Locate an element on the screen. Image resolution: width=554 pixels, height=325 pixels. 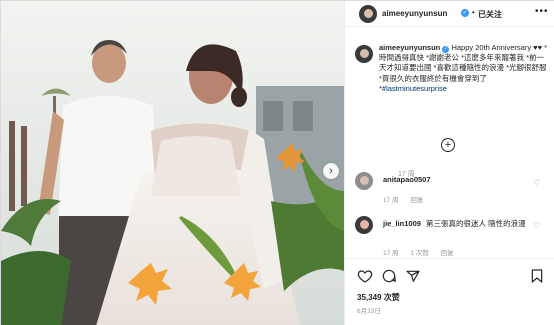
comment-text: jie_lin1009 第三張真的很迷人 隨性的浪漫 is located at coordinates (458, 224).